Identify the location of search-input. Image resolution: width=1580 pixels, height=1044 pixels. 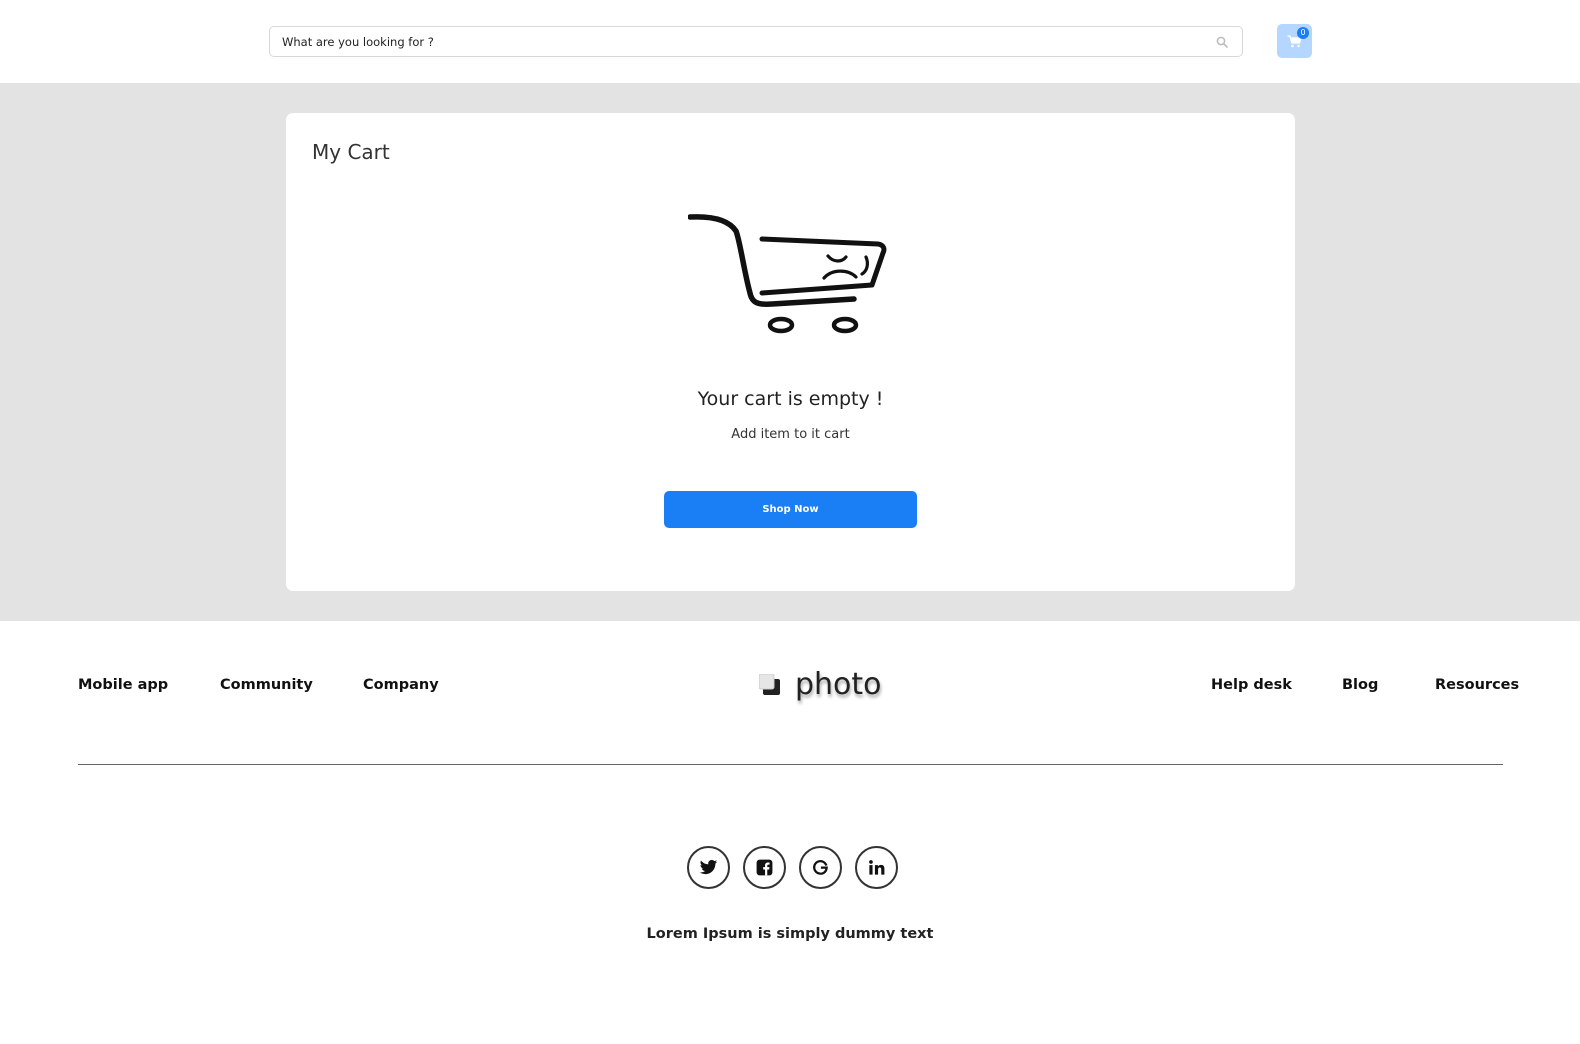
(735, 41).